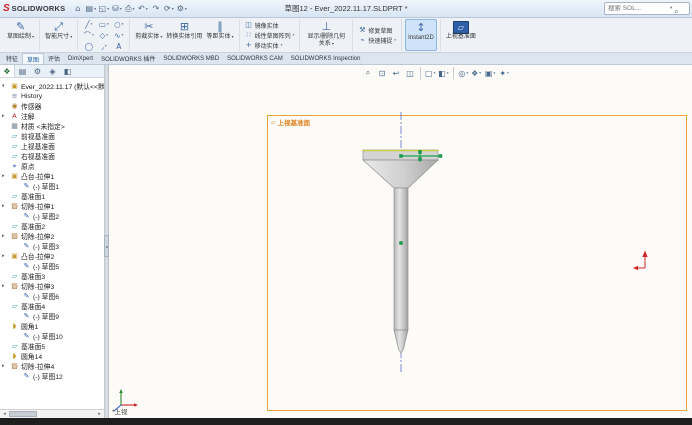  What do you see at coordinates (129, 9) in the screenshot?
I see `print-icon: ⎙` at bounding box center [129, 9].